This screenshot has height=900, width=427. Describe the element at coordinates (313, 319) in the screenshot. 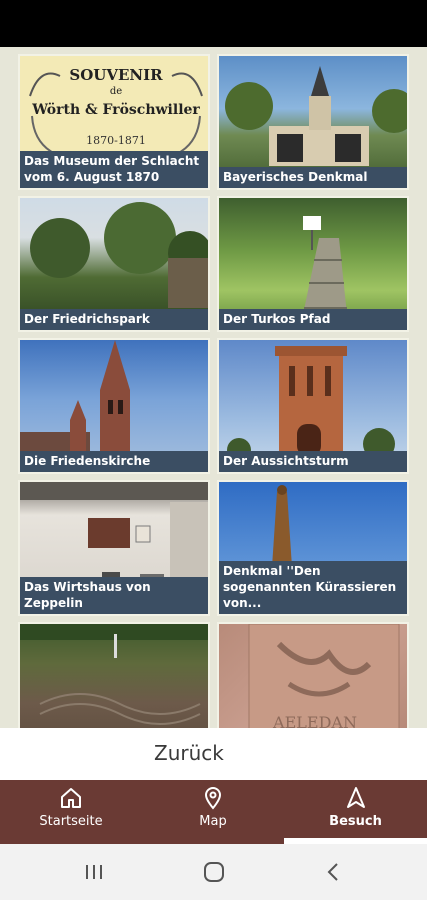

I see `tile-caption: Der Turkos Pfad` at that location.